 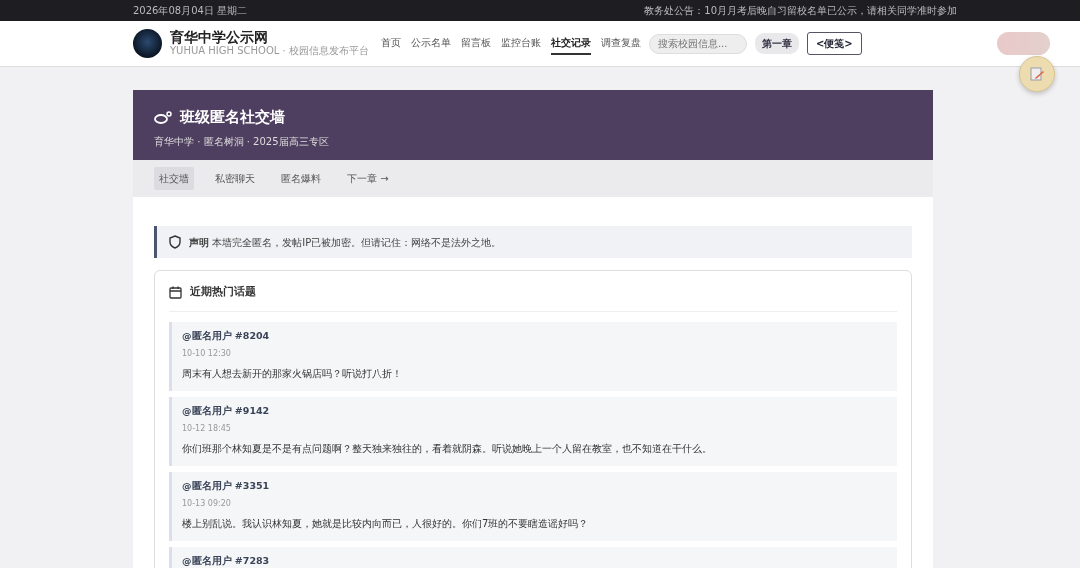 I want to click on tab: 匿名爆料, so click(x=301, y=178).